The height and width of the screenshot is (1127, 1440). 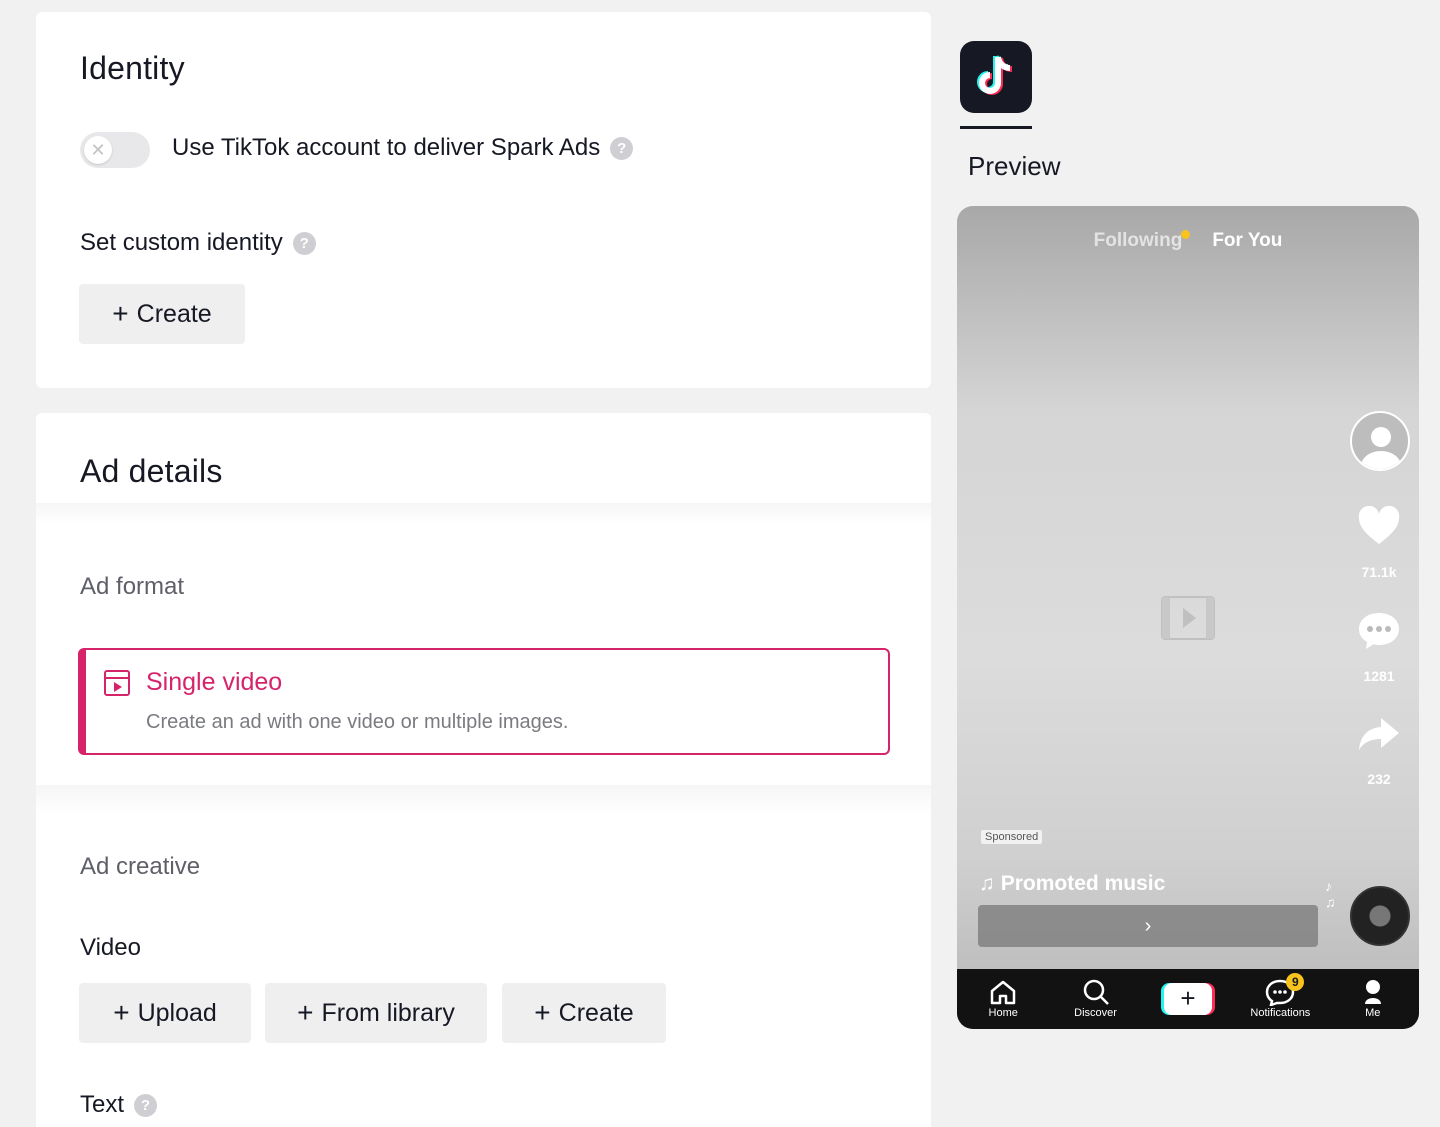 What do you see at coordinates (386, 147) in the screenshot?
I see `spark-ads-label: Use TikTok account to deliver Spark Ads` at bounding box center [386, 147].